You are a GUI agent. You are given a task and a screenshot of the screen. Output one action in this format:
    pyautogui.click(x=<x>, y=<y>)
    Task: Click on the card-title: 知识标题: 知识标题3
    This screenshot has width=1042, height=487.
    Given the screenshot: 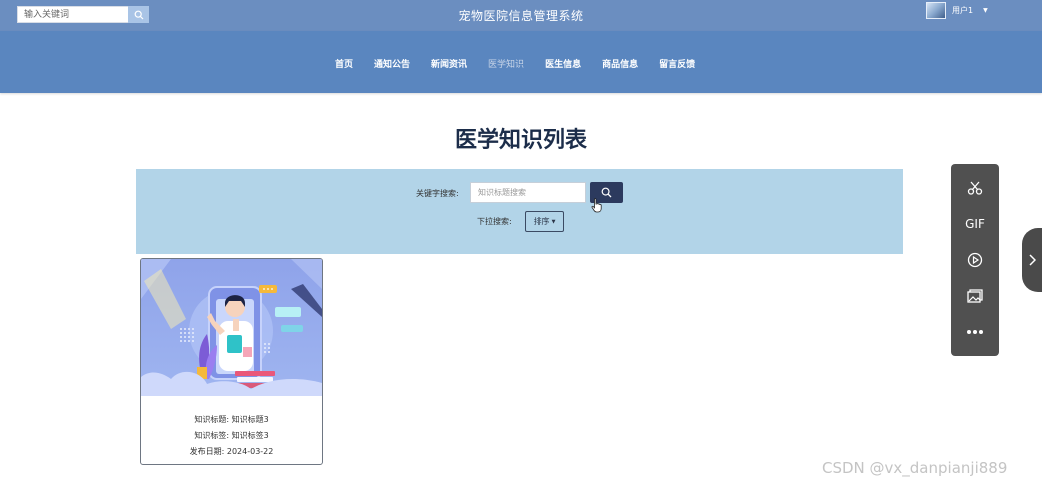 What is the action you would take?
    pyautogui.click(x=231, y=419)
    